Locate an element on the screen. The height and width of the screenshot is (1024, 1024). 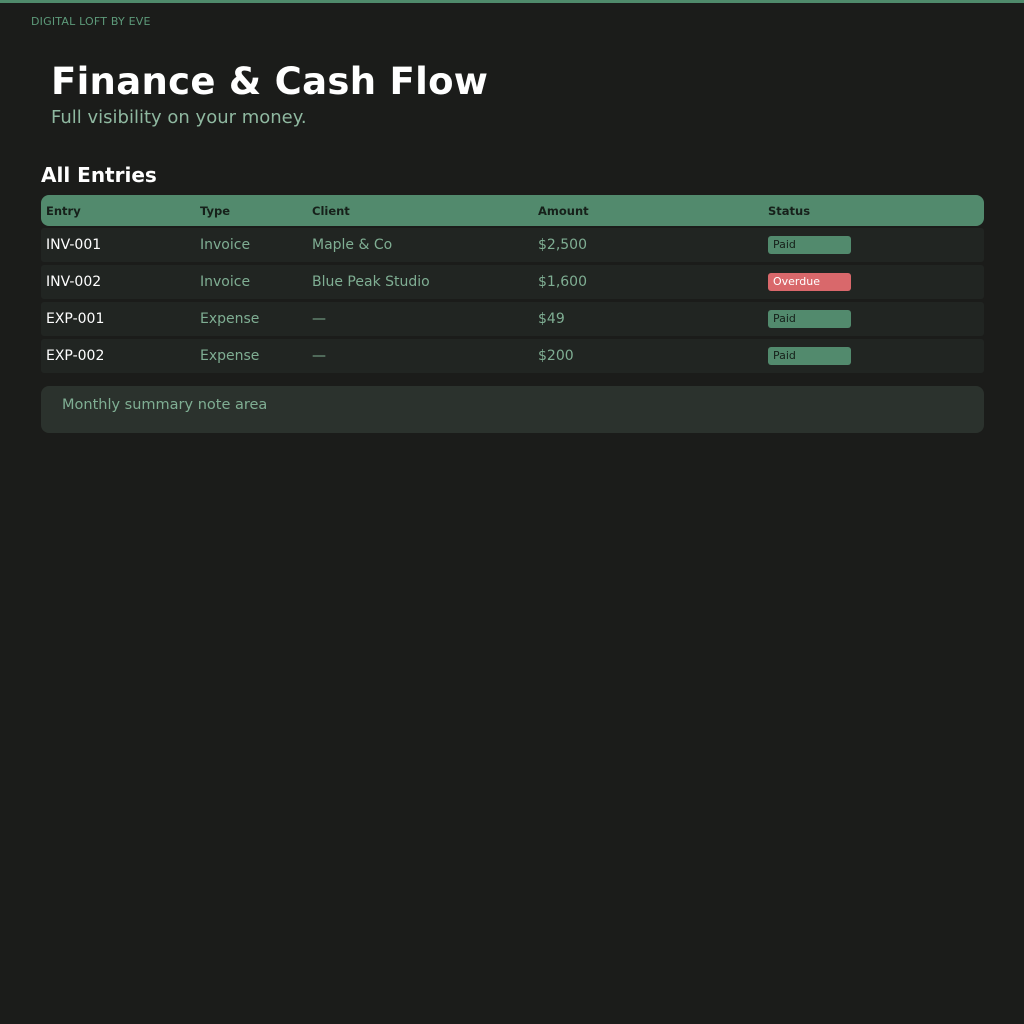
entry-cell: EXP-001 is located at coordinates (75, 319).